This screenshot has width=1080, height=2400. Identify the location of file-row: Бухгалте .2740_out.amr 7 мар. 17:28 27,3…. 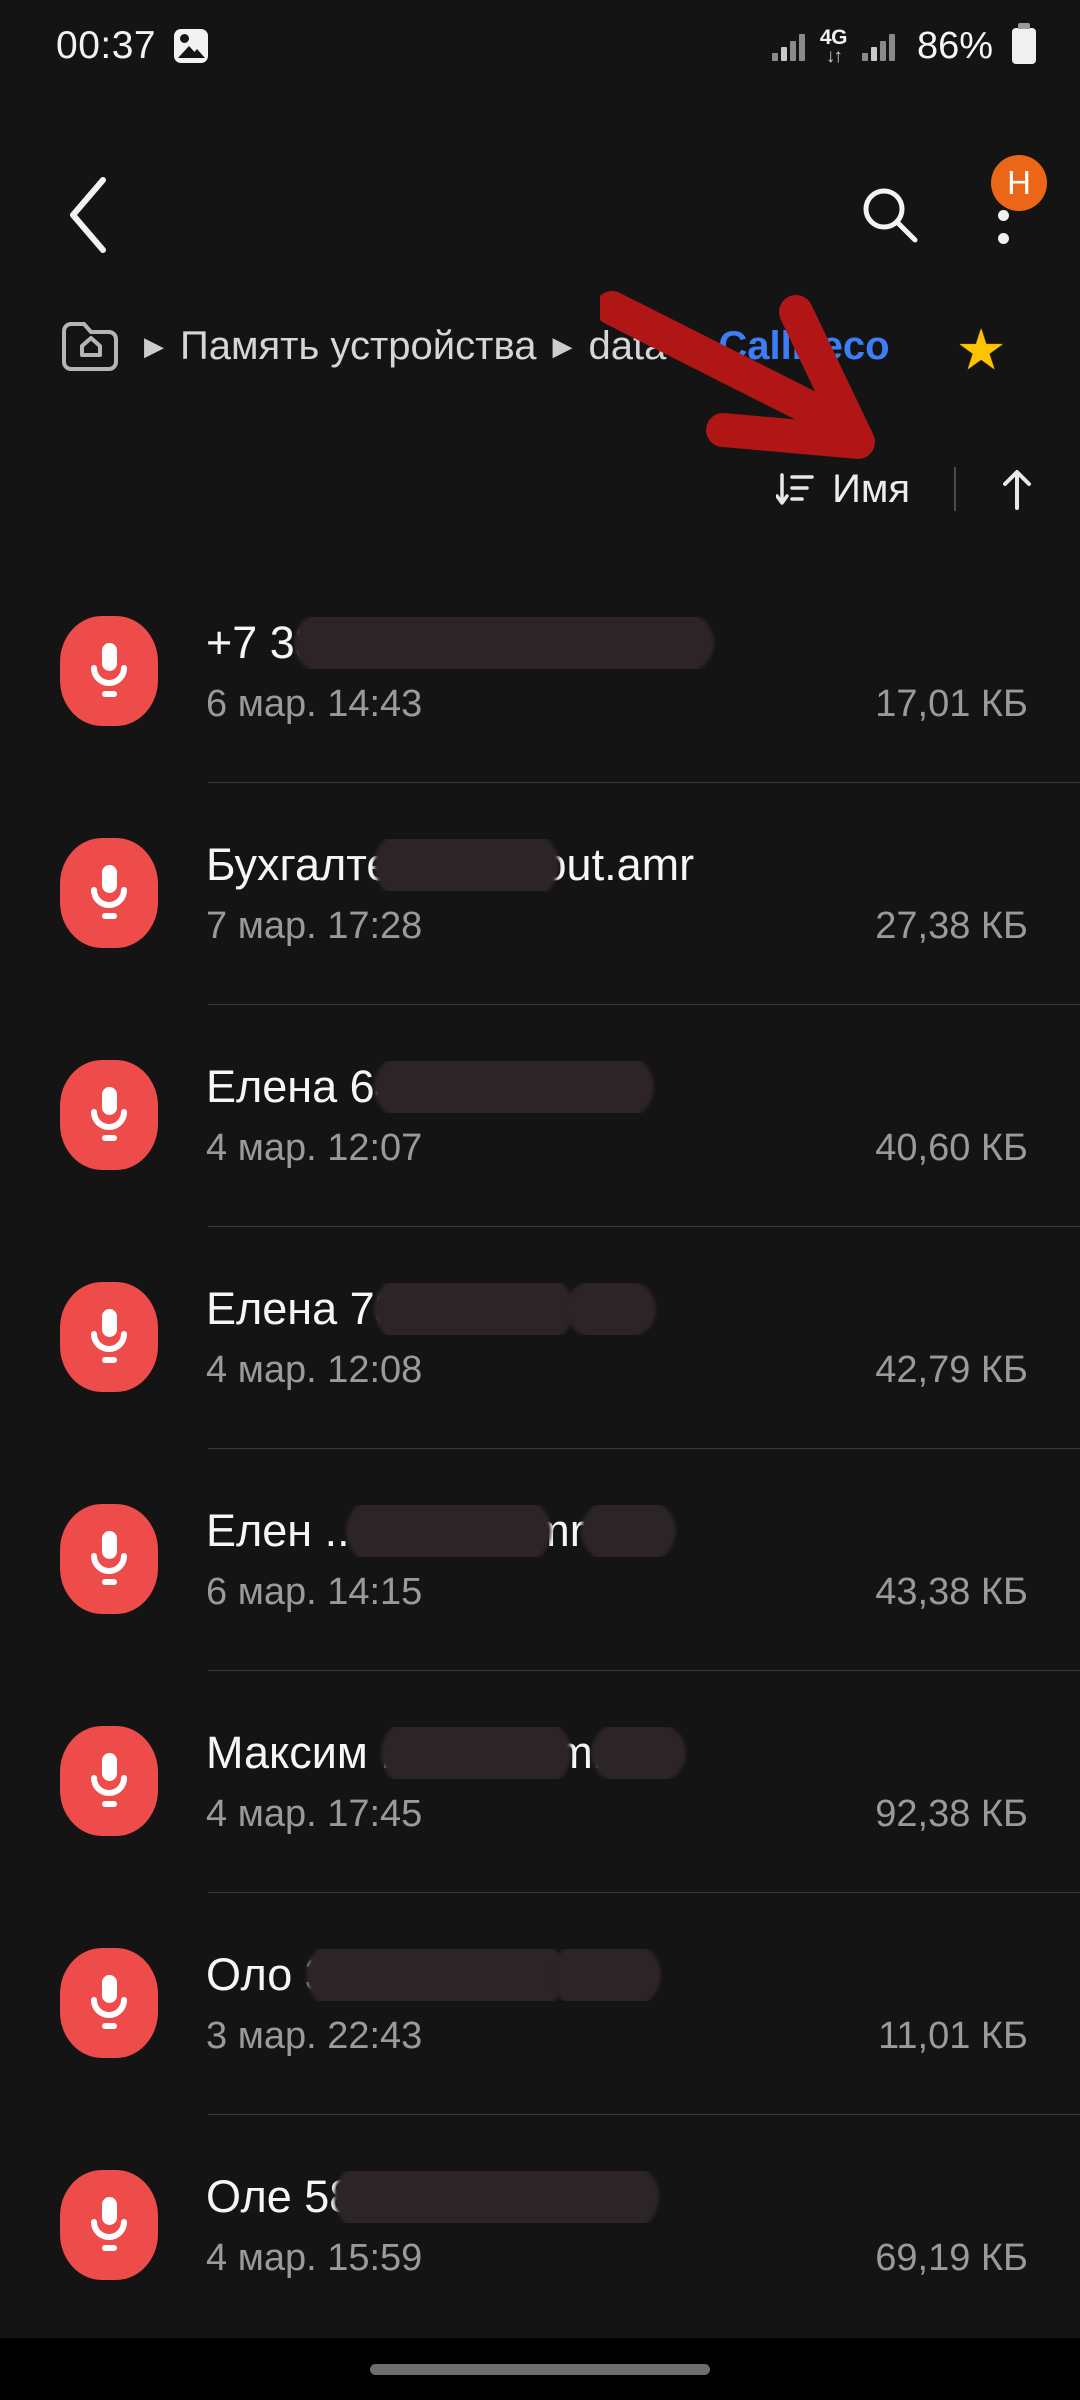
(540, 893).